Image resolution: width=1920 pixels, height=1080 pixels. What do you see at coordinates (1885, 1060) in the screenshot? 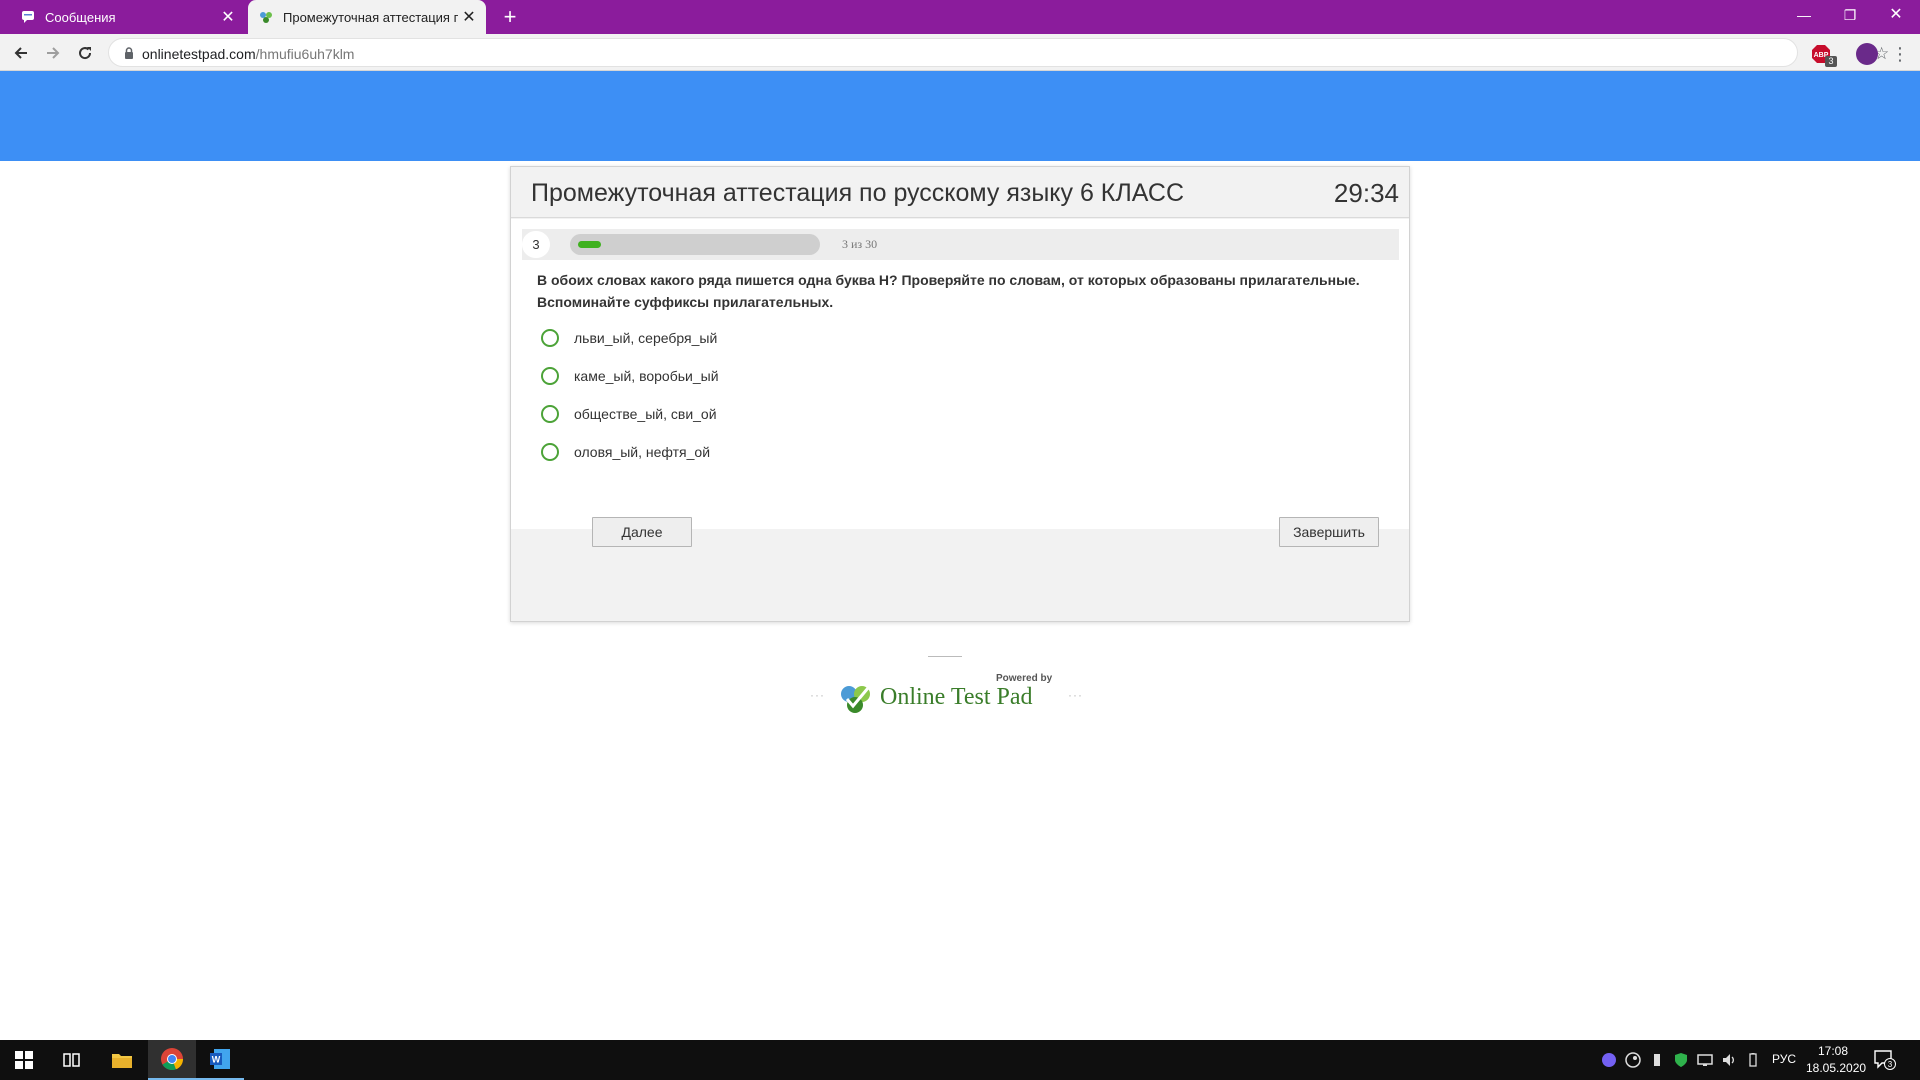
I see `notification-center-icon: 3` at bounding box center [1885, 1060].